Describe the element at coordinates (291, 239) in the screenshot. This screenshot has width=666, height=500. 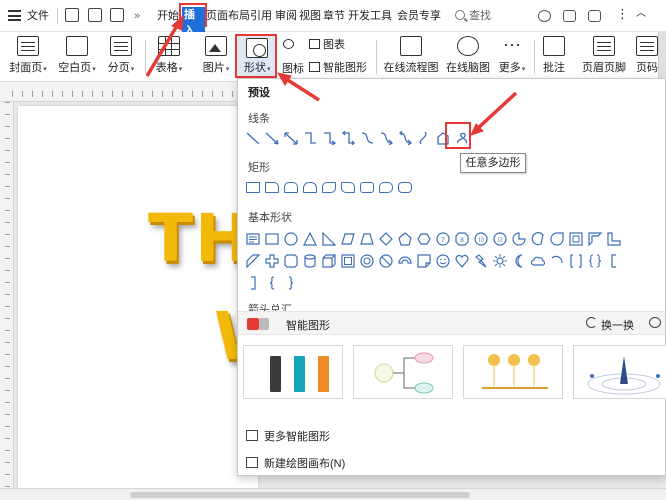
I see `oval-shape` at that location.